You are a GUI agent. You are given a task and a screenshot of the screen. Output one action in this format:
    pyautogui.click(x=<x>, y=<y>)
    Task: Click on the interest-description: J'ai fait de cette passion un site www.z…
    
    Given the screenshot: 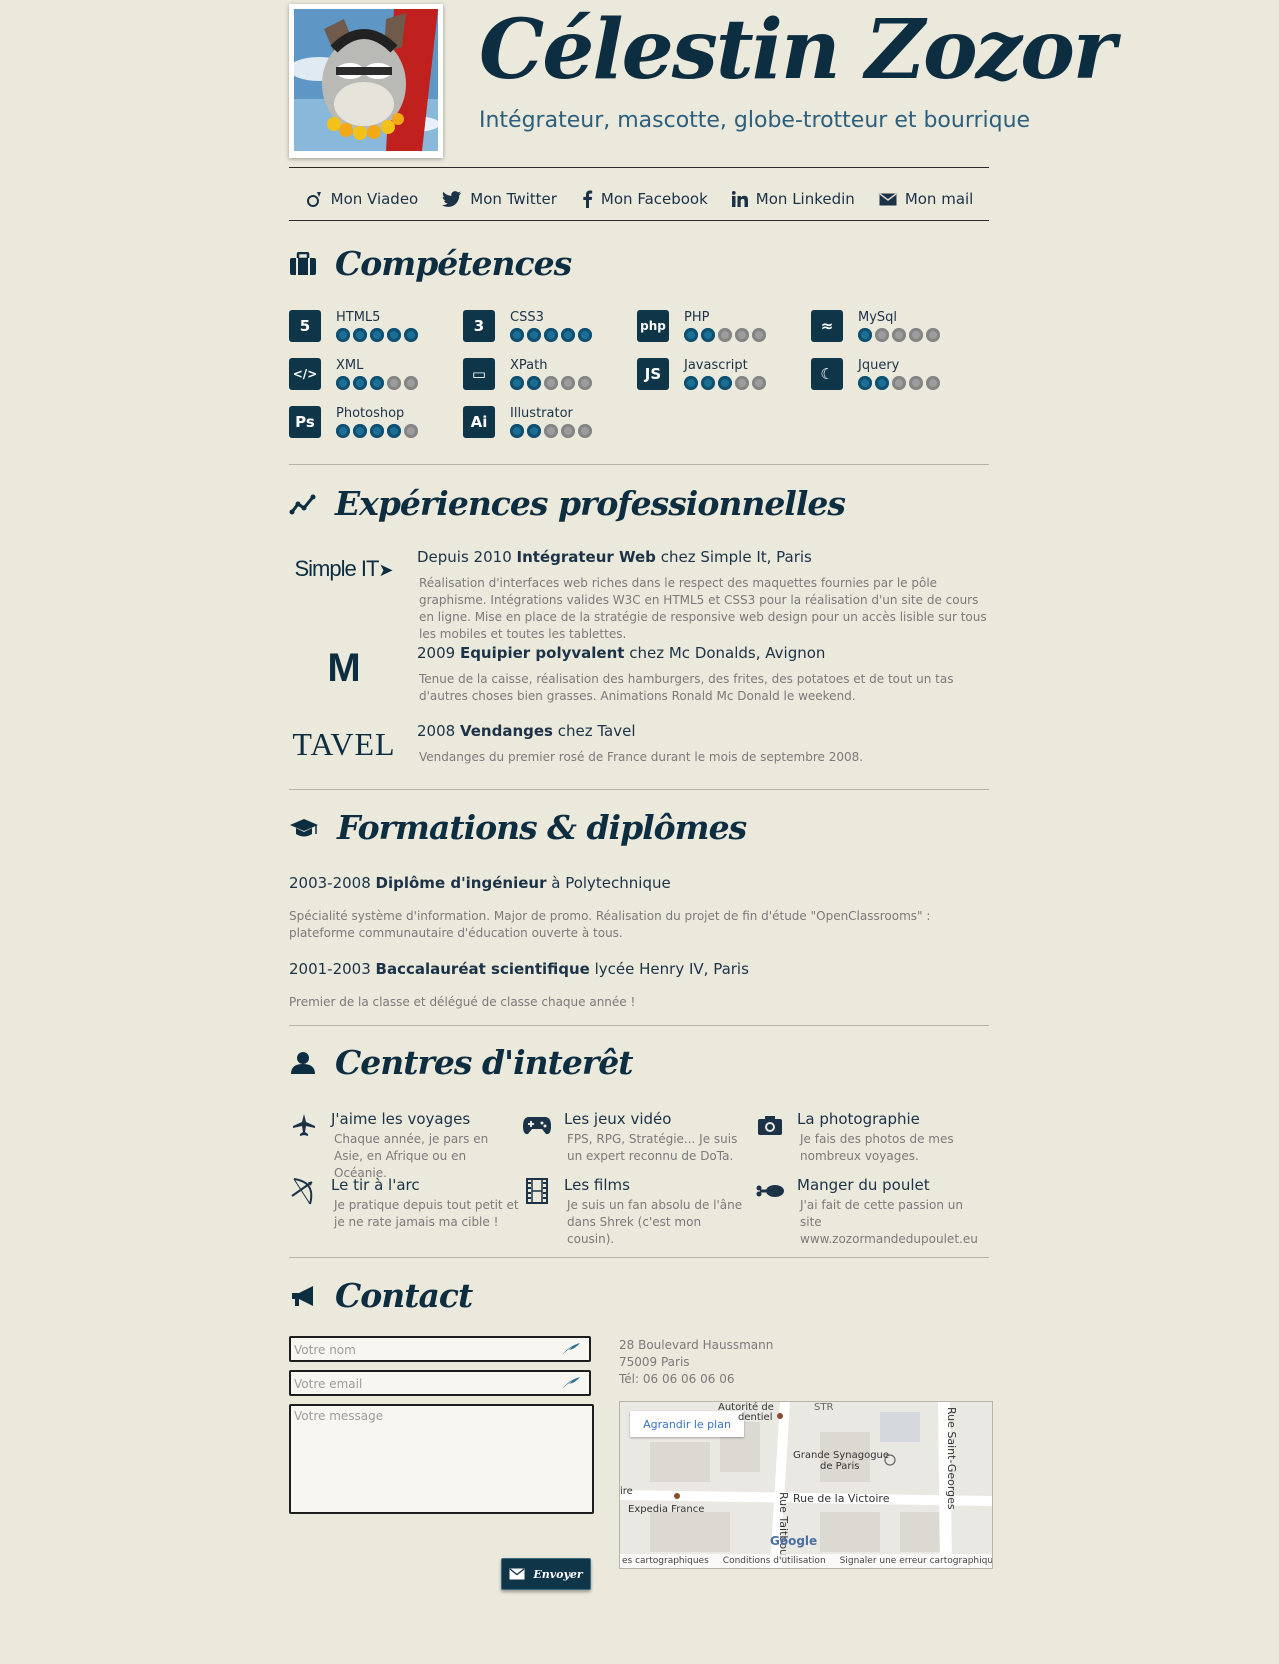 What is the action you would take?
    pyautogui.click(x=889, y=1222)
    